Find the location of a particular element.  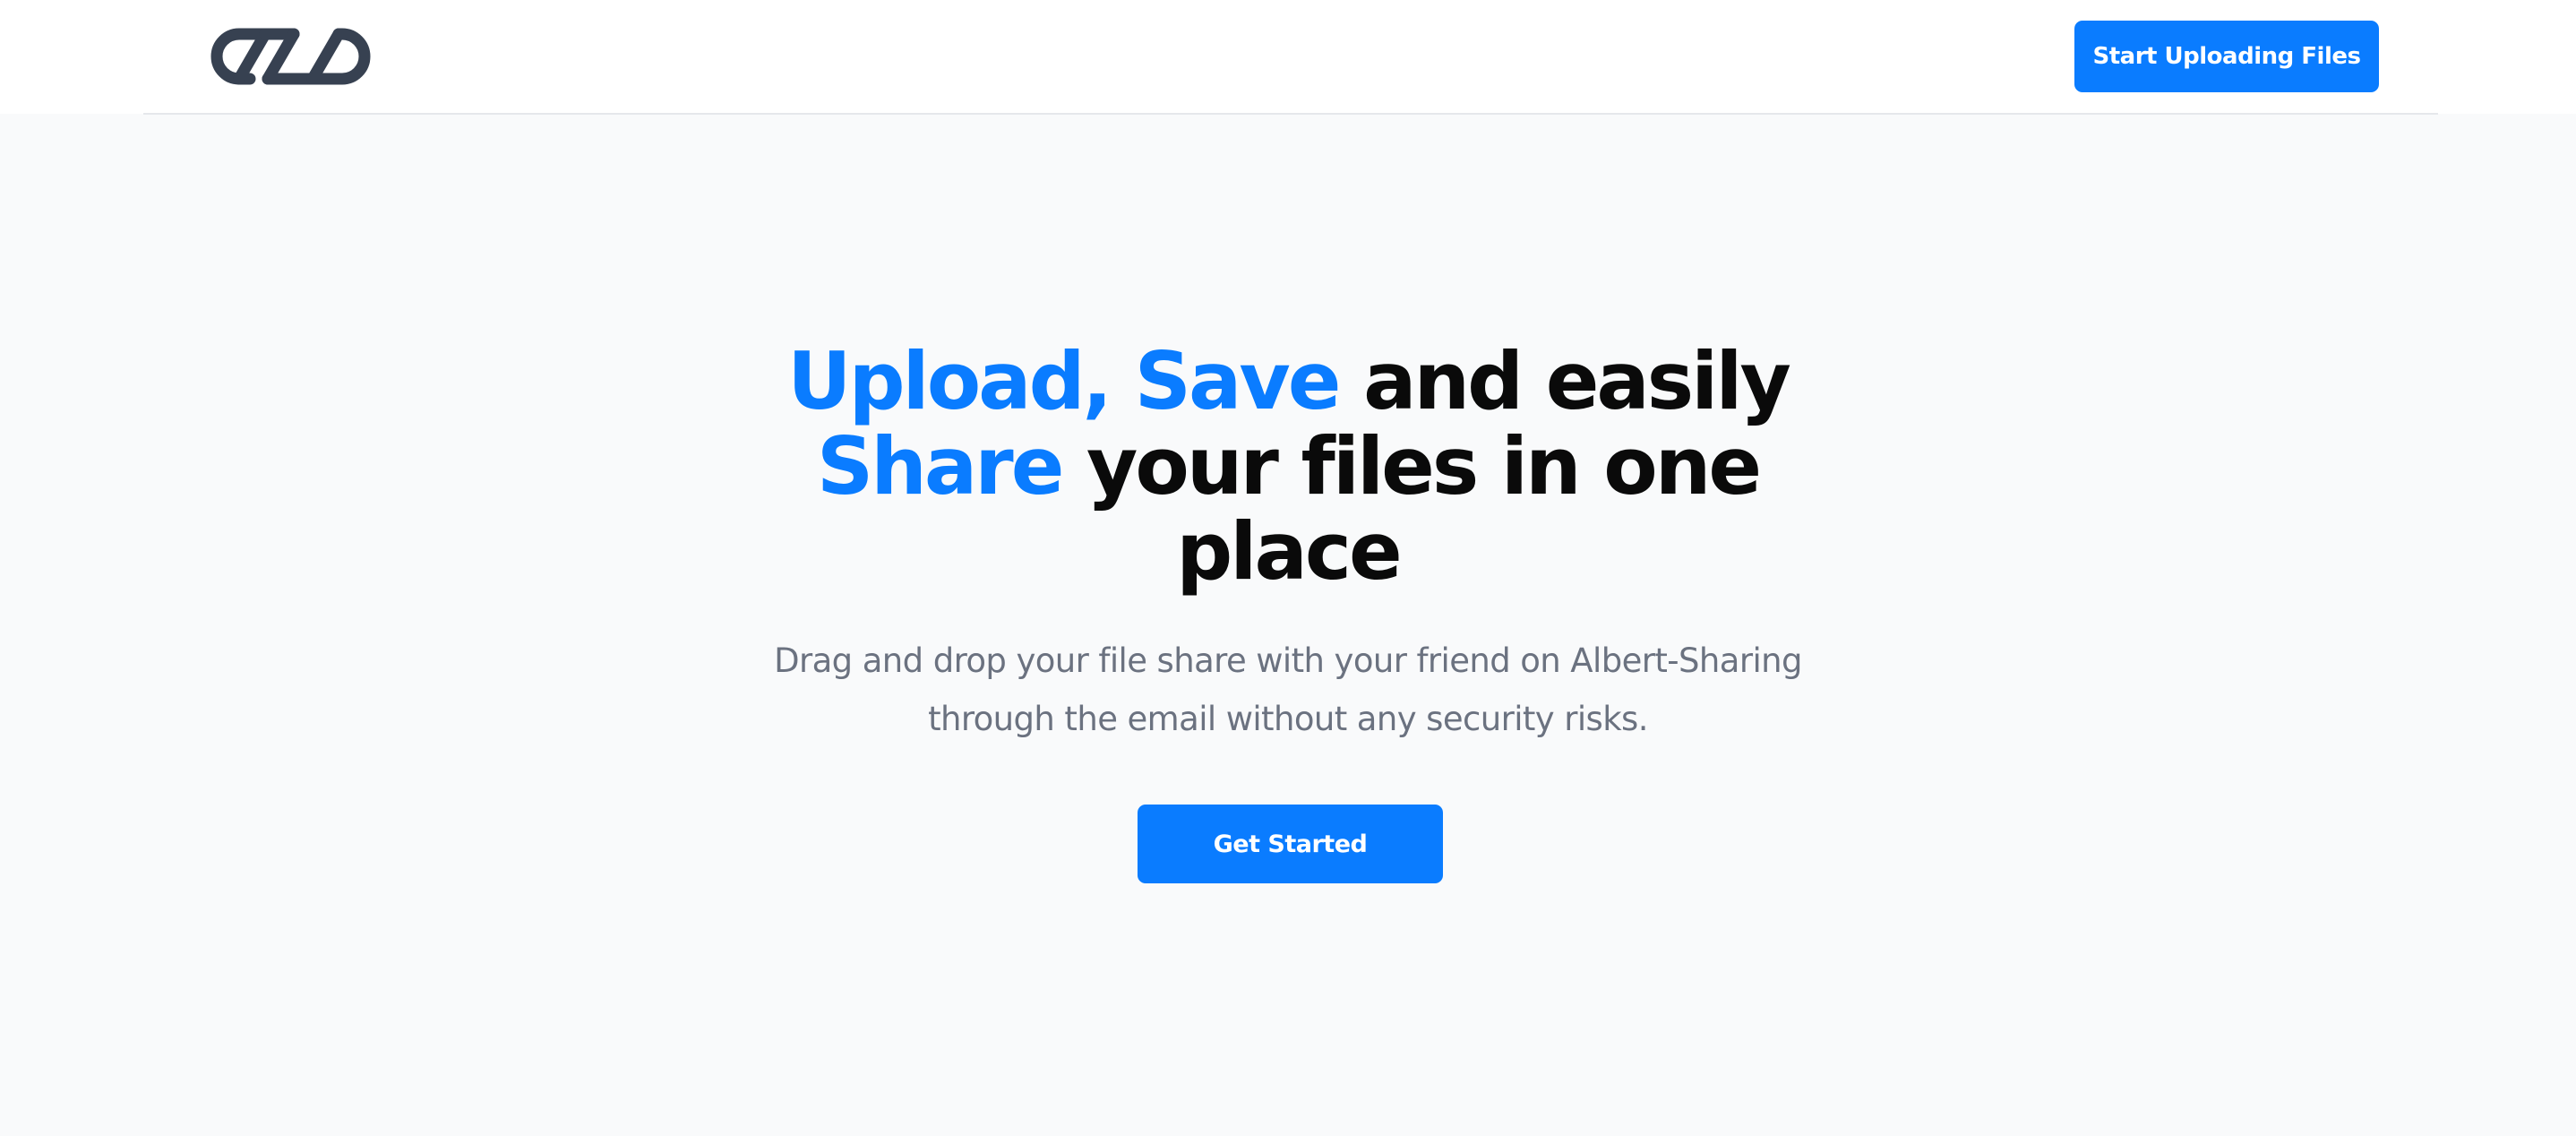

site-header: Start Uploading Files is located at coordinates (1288, 57).